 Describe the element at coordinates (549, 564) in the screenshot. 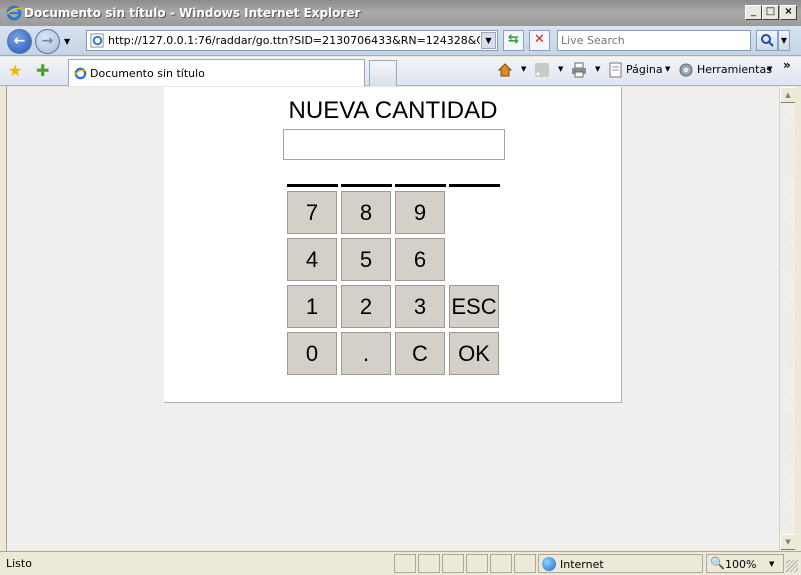

I see `globe-icon` at that location.